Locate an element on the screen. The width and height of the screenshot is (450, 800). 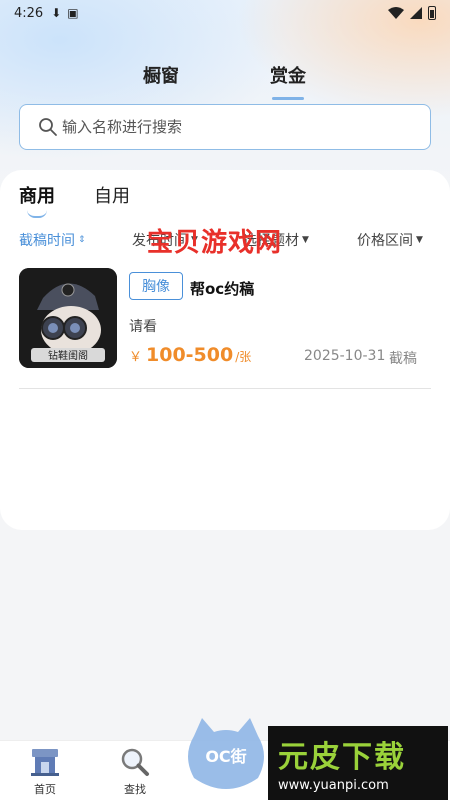
tab-showcase: 橱窗 is located at coordinates (161, 75).